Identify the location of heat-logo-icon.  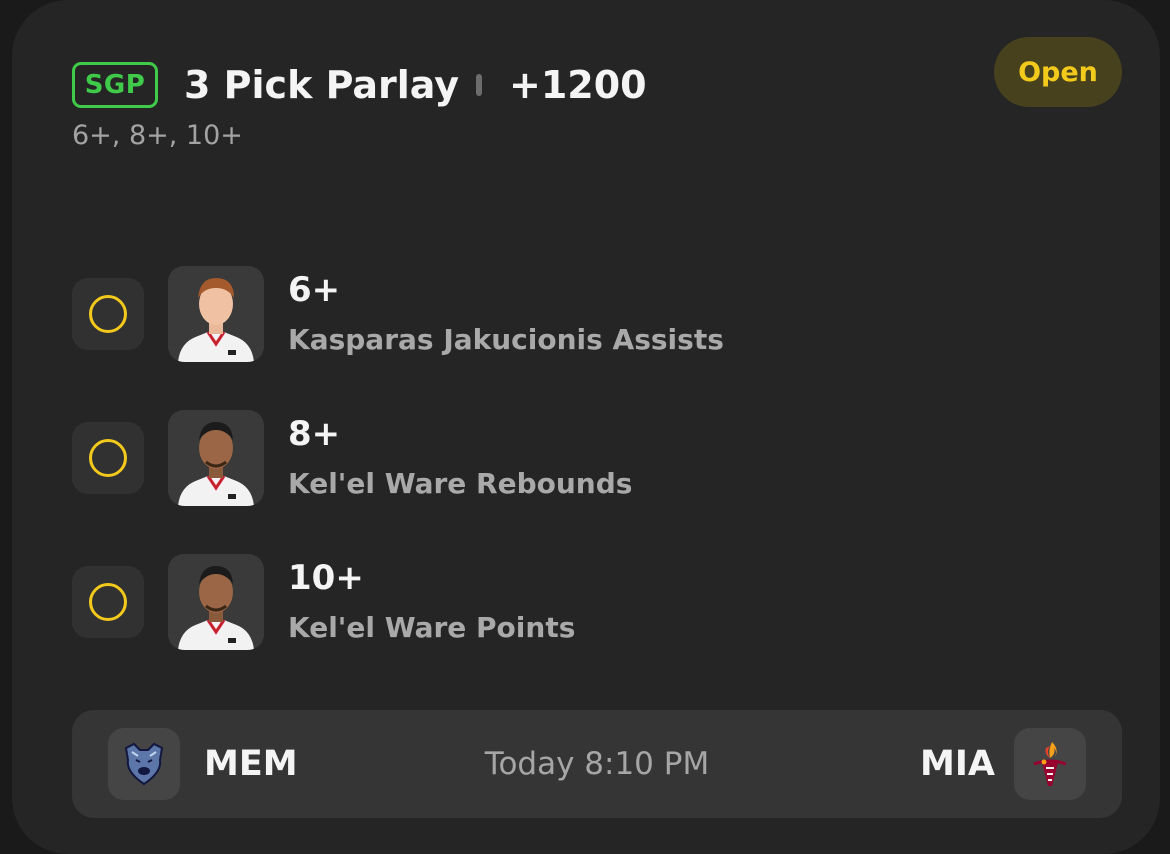
(1050, 764).